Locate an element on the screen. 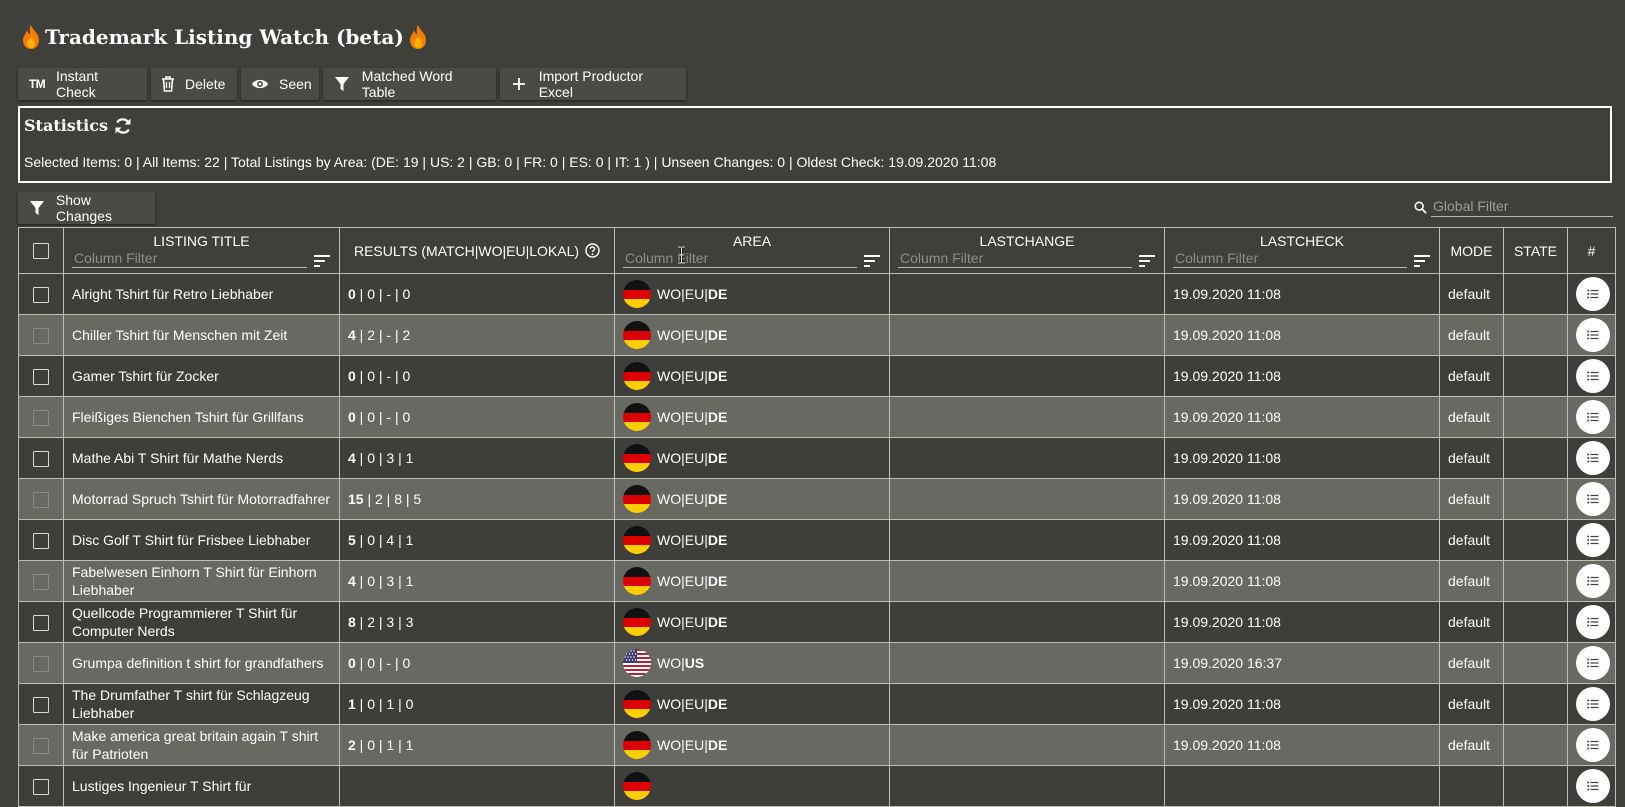  matched-word-table-button: Matched Word Table is located at coordinates (409, 84).